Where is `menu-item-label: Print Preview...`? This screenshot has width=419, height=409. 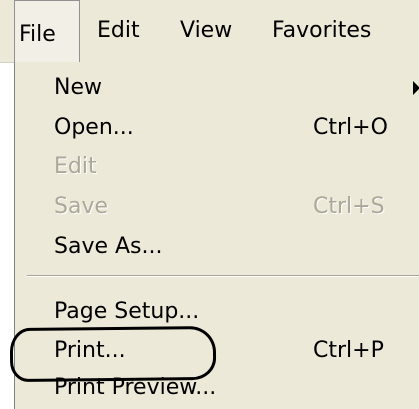
menu-item-label: Print Preview... is located at coordinates (135, 387).